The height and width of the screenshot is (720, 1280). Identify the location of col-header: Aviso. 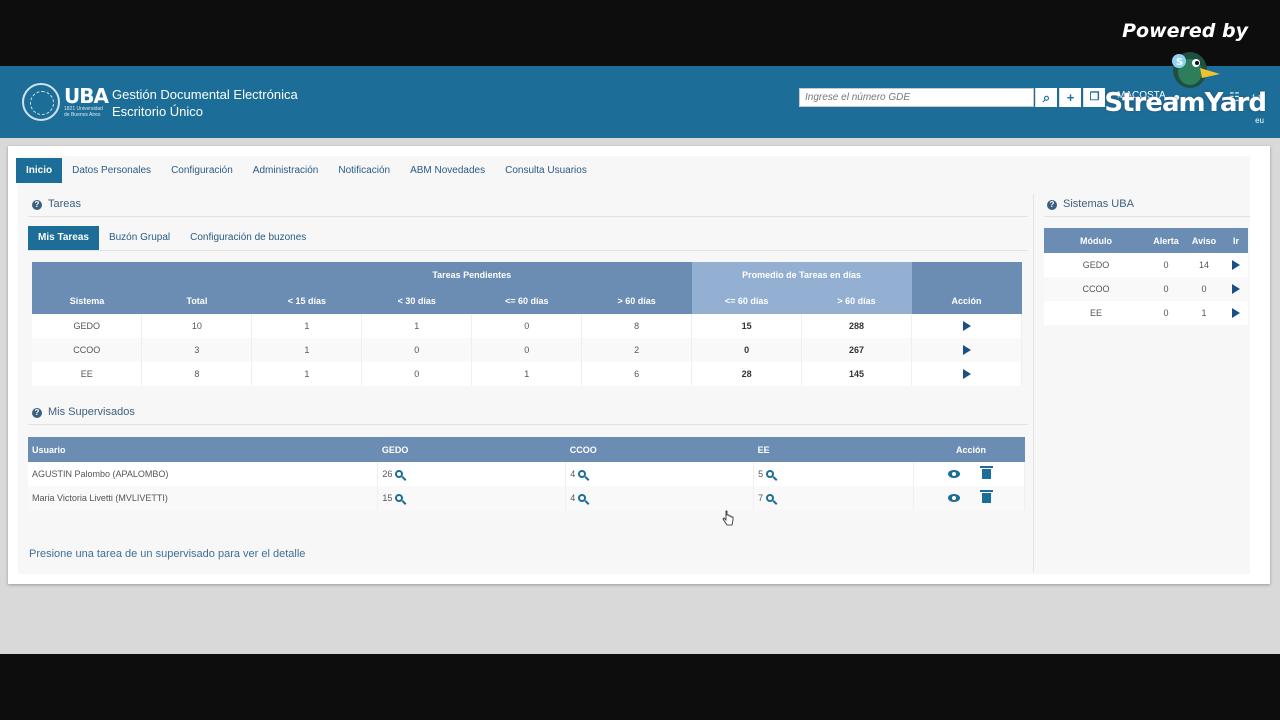
(1204, 240).